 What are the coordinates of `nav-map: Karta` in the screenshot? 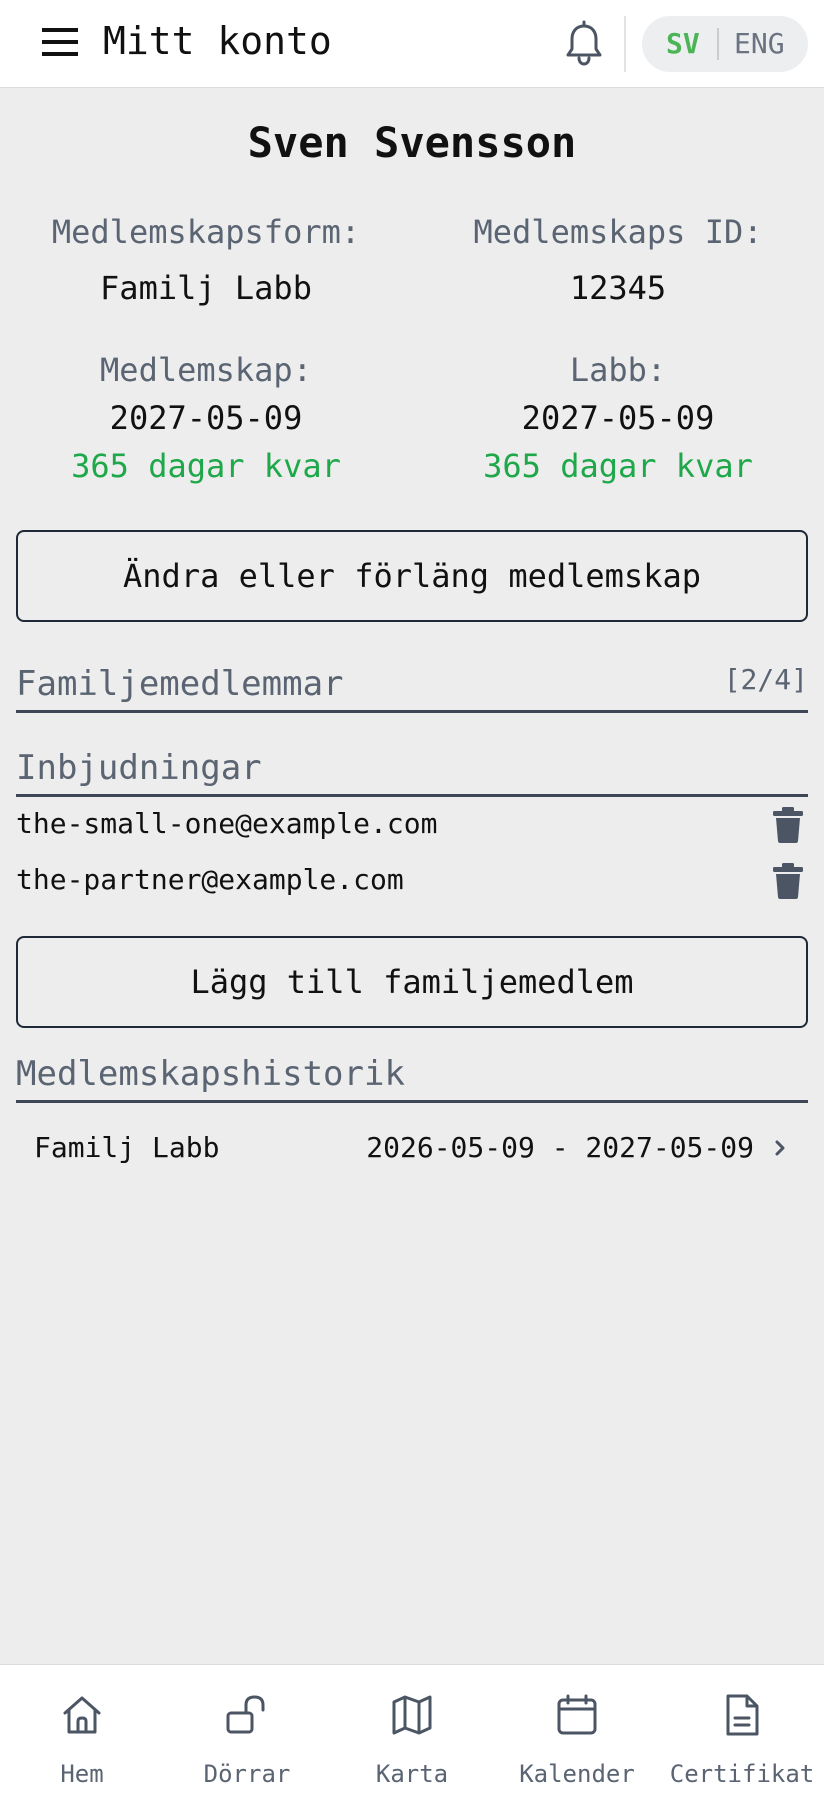 It's located at (412, 1732).